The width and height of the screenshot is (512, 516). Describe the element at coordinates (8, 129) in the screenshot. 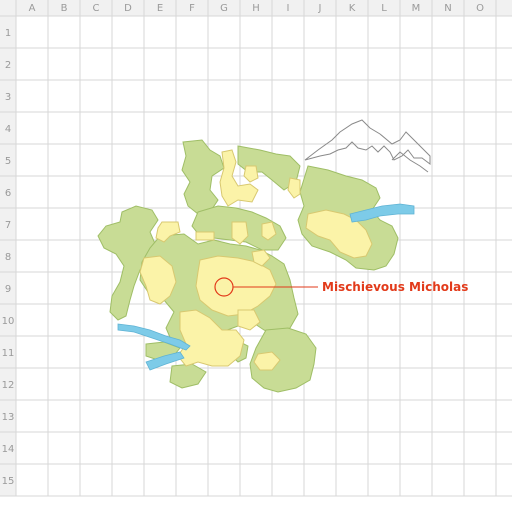

I see `row-label-4: 4` at that location.